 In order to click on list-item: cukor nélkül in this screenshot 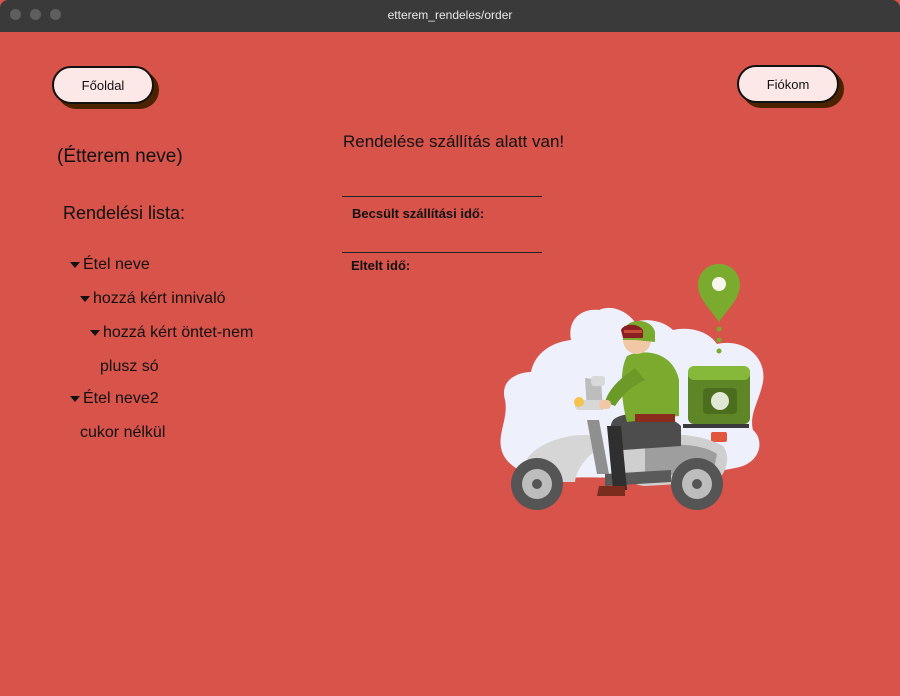, I will do `click(122, 433)`.